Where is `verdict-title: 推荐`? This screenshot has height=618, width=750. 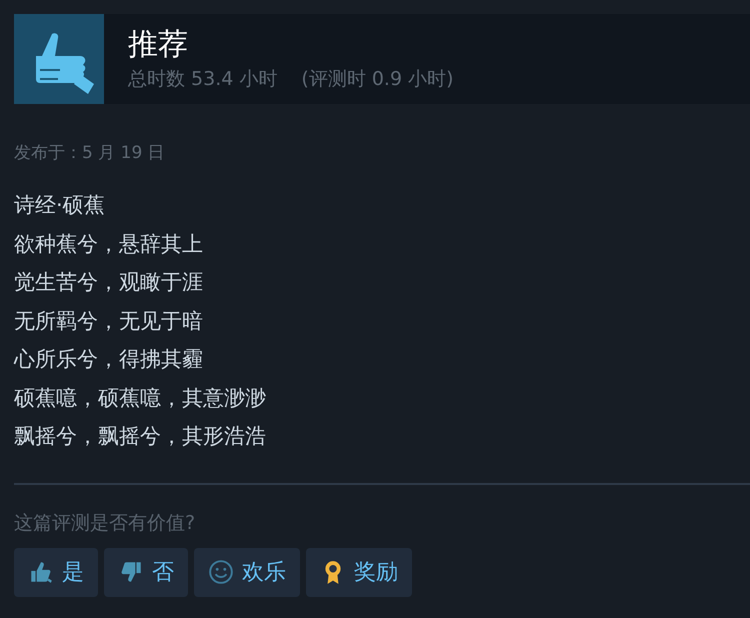 verdict-title: 推荐 is located at coordinates (158, 45).